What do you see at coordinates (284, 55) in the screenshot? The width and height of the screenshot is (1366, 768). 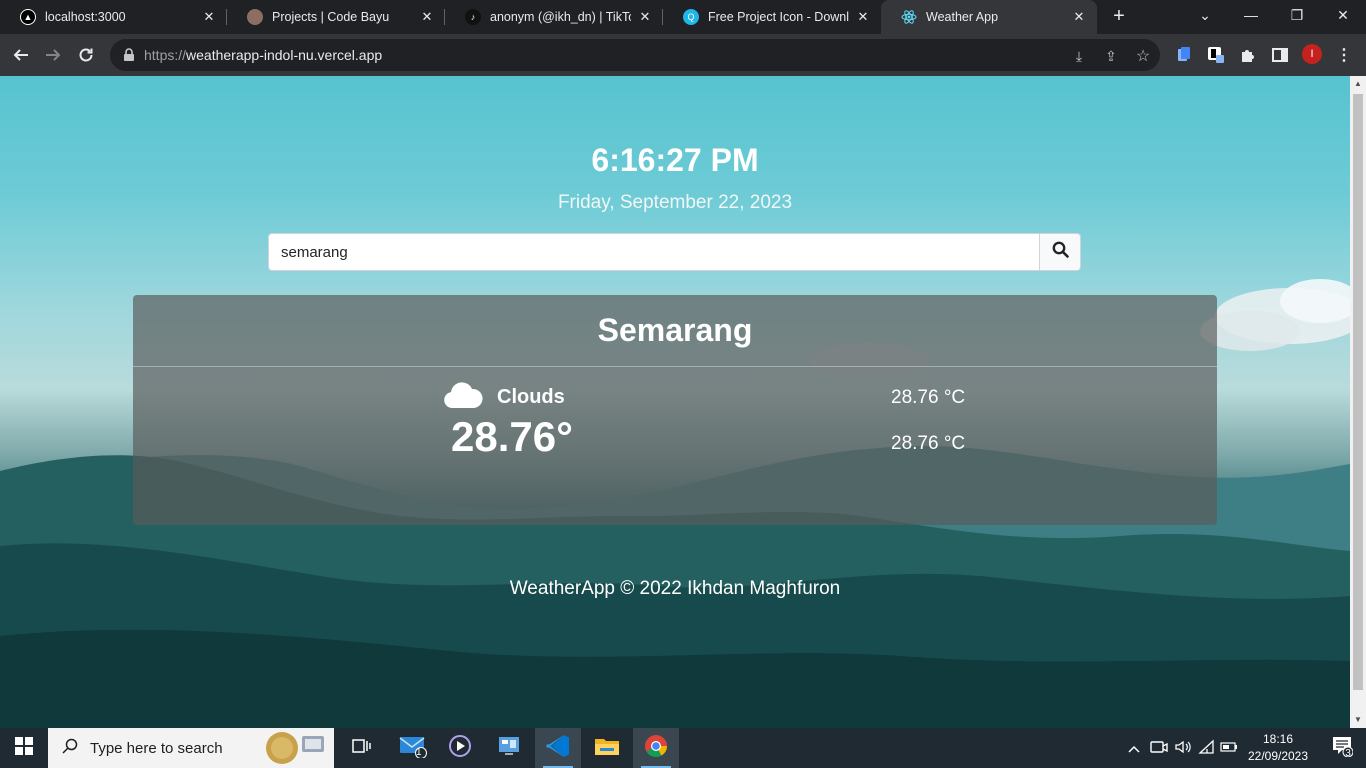 I see `url-host: weatherapp-indol-nu.vercel.app` at bounding box center [284, 55].